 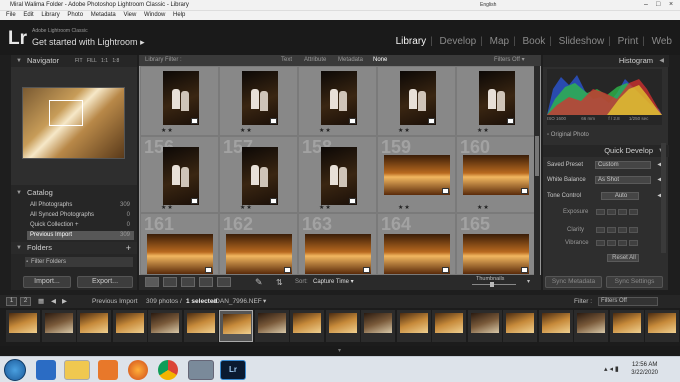 What do you see at coordinates (499, 41) in the screenshot?
I see `module-map: Map` at bounding box center [499, 41].